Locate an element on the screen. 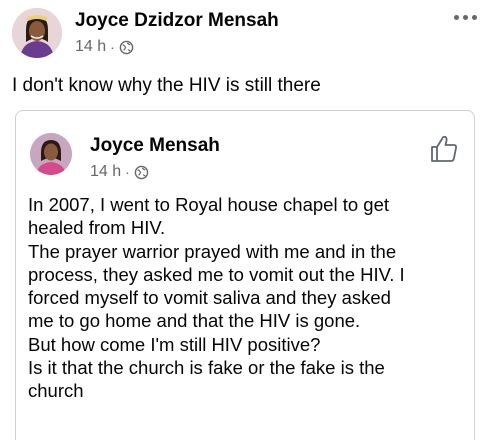  author-avatar is located at coordinates (37, 33).